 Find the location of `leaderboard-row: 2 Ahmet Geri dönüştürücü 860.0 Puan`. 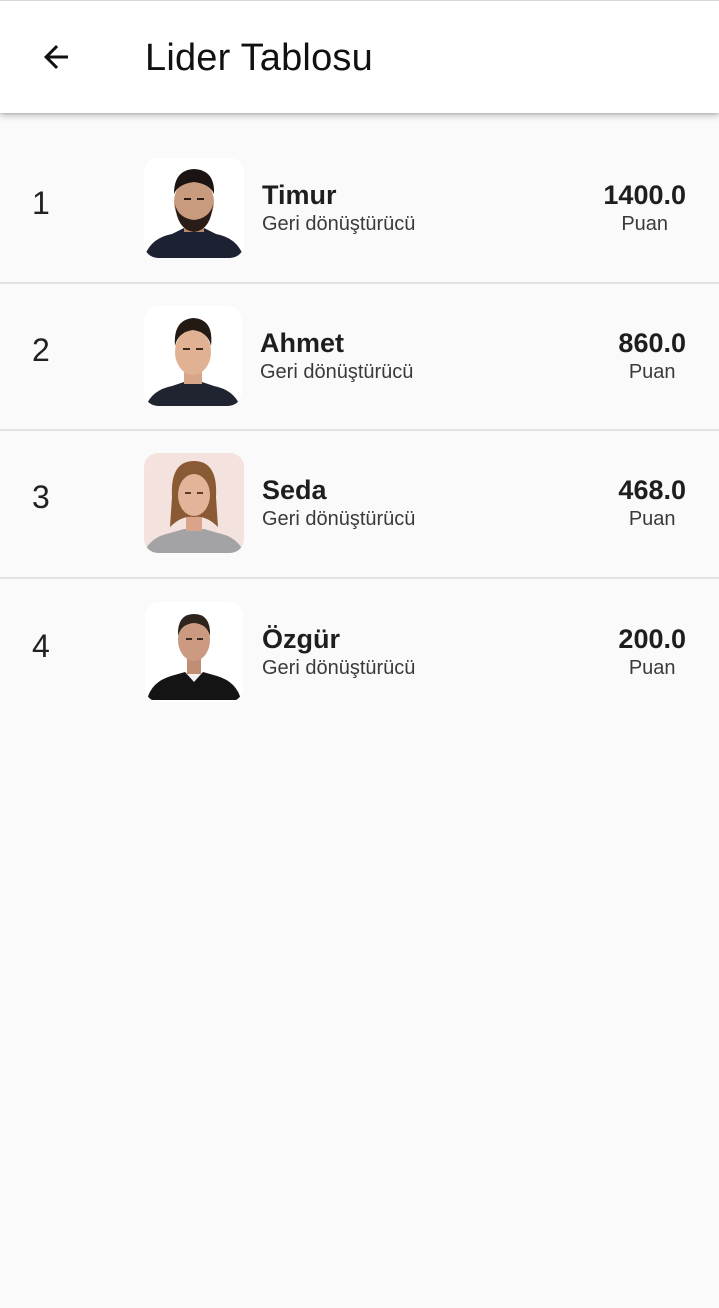

leaderboard-row: 2 Ahmet Geri dönüştürücü 860.0 Puan is located at coordinates (359, 357).